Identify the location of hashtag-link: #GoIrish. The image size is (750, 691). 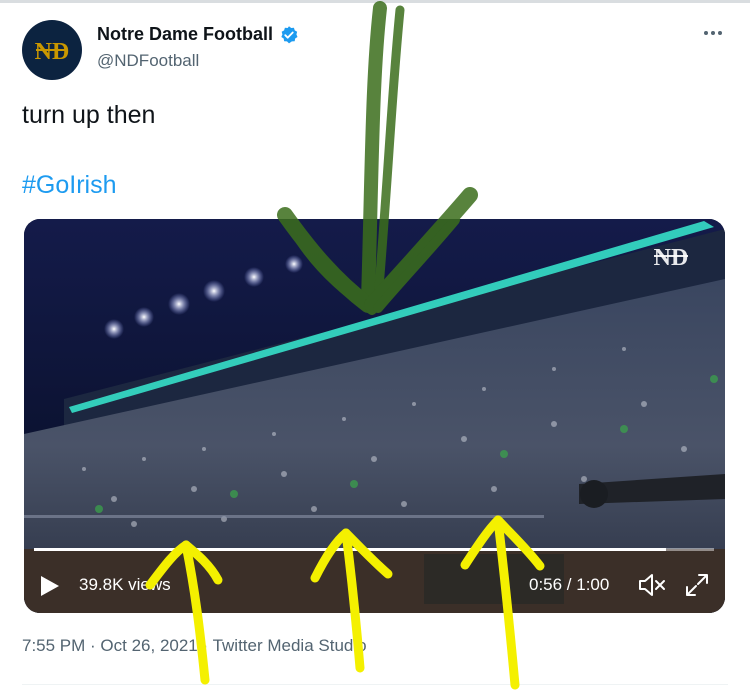
(69, 185).